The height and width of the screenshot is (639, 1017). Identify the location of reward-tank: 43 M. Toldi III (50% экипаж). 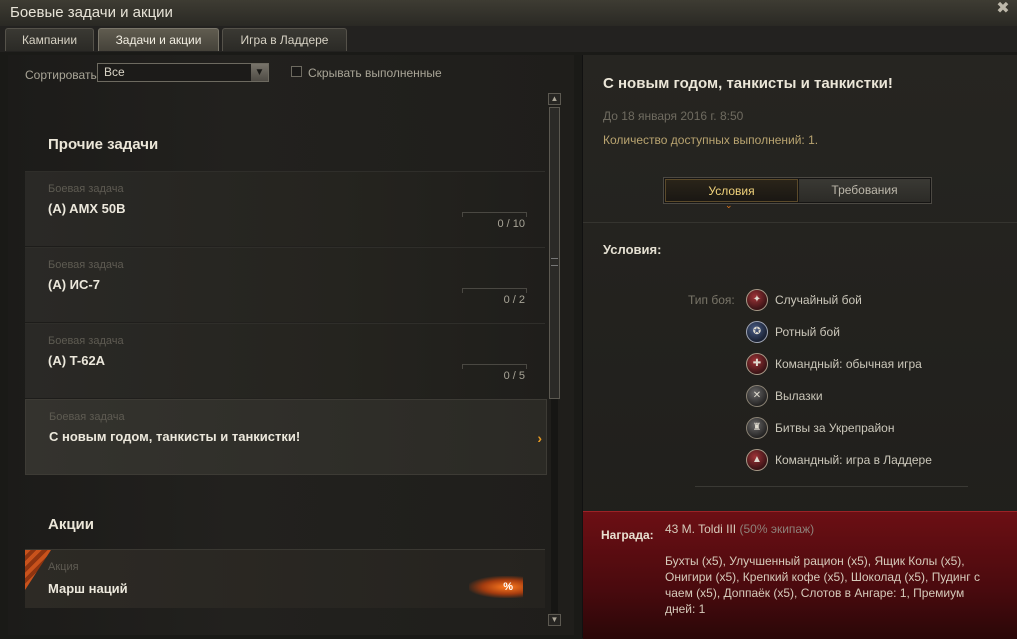
(739, 529).